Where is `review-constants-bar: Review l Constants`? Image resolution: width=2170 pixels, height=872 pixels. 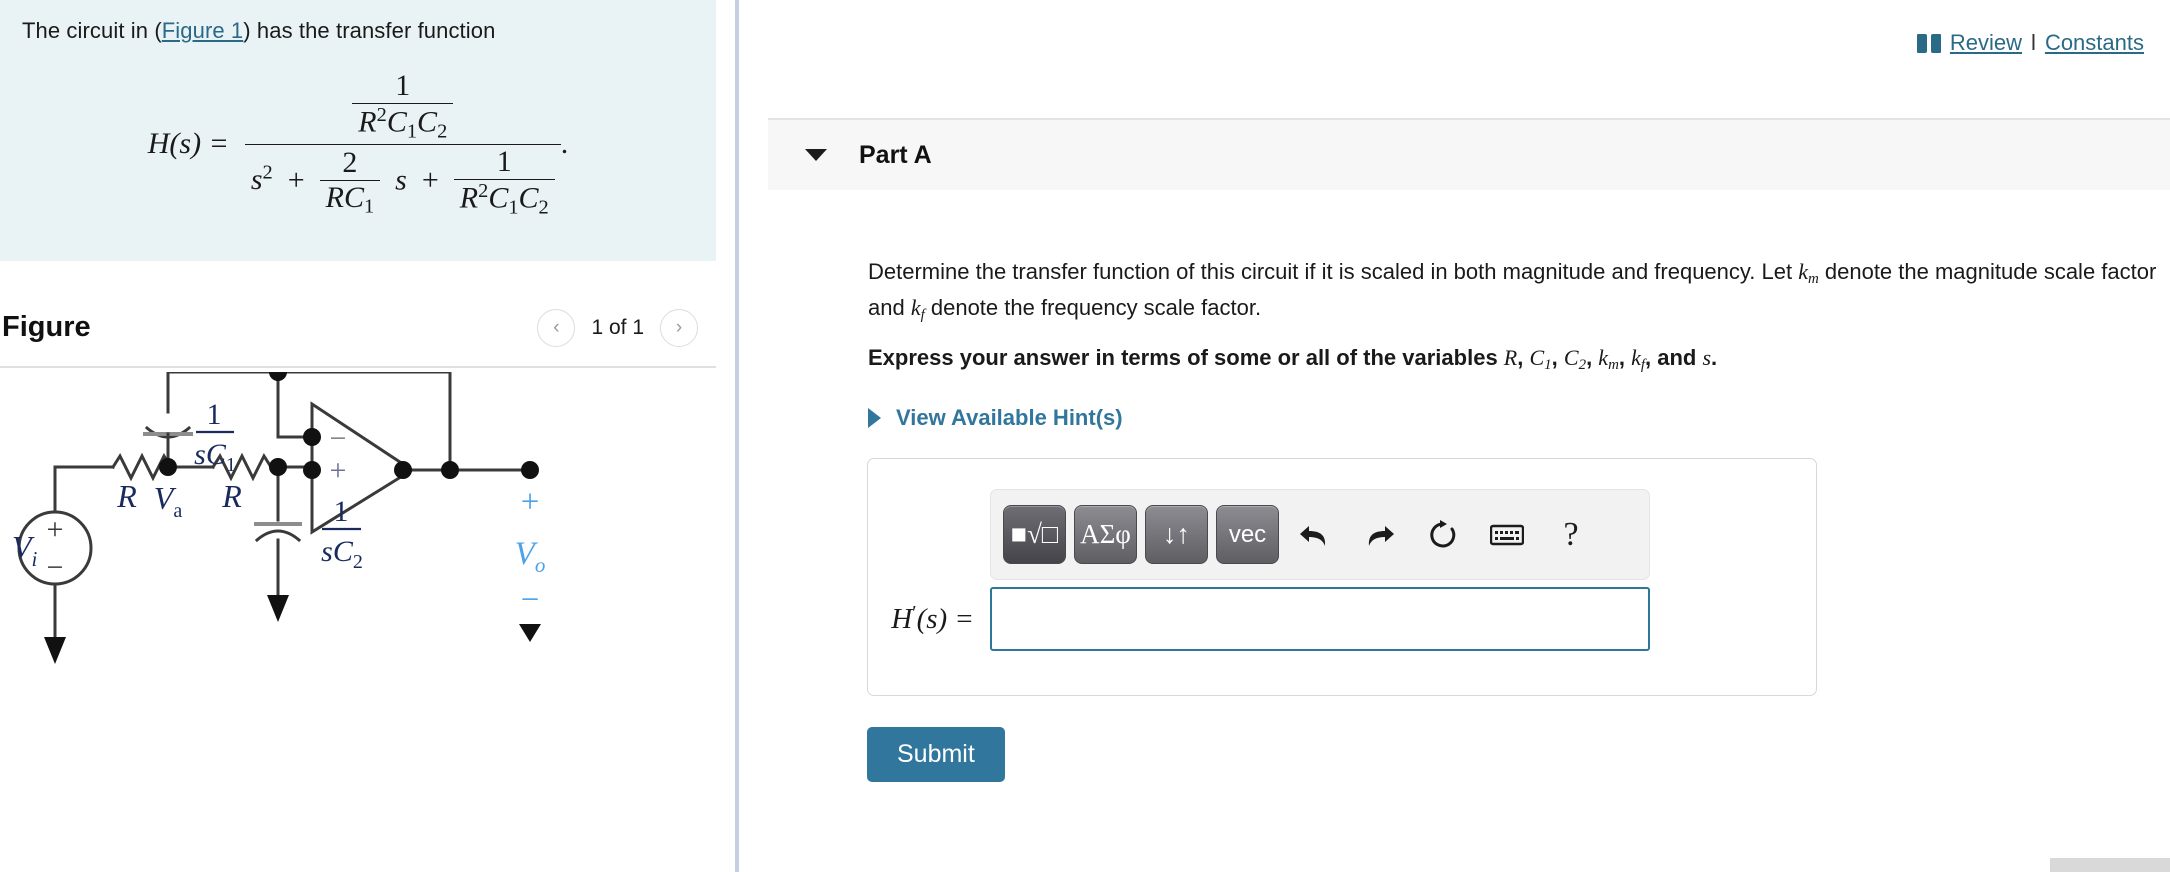
review-constants-bar: Review l Constants is located at coordinates (2030, 43).